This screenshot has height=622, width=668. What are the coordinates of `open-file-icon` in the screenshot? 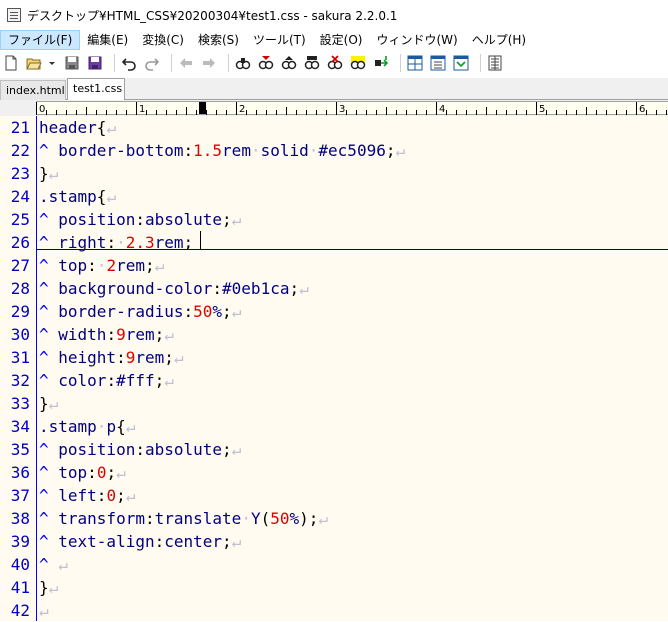 It's located at (34, 63).